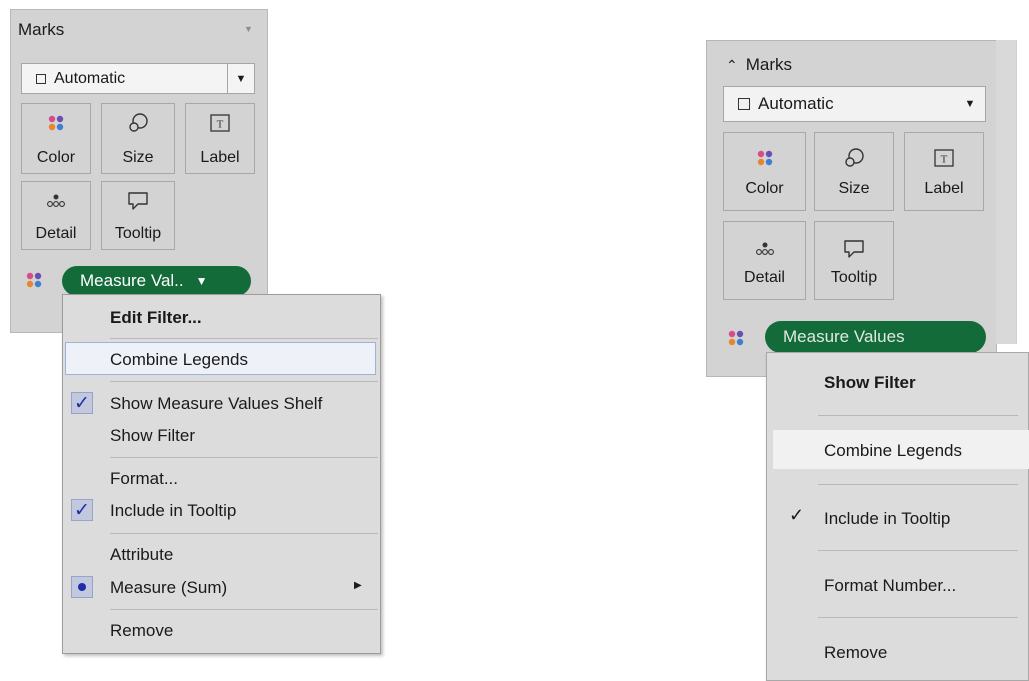 This screenshot has width=1029, height=681. What do you see at coordinates (844, 336) in the screenshot?
I see `pill-label: Measure Values` at bounding box center [844, 336].